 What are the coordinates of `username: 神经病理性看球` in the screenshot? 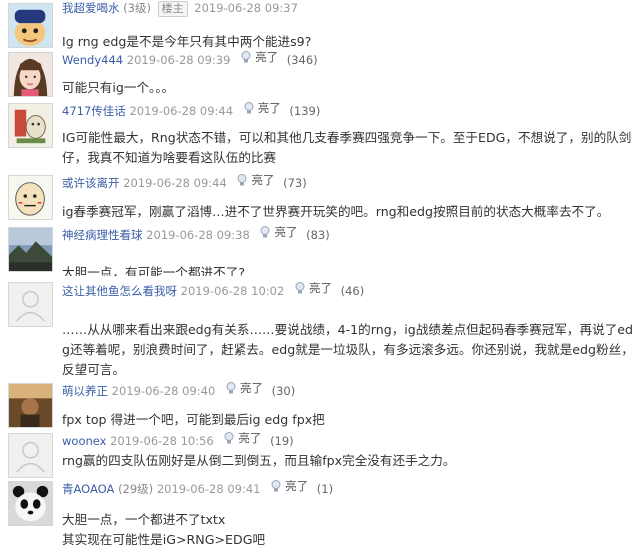 It's located at (102, 235).